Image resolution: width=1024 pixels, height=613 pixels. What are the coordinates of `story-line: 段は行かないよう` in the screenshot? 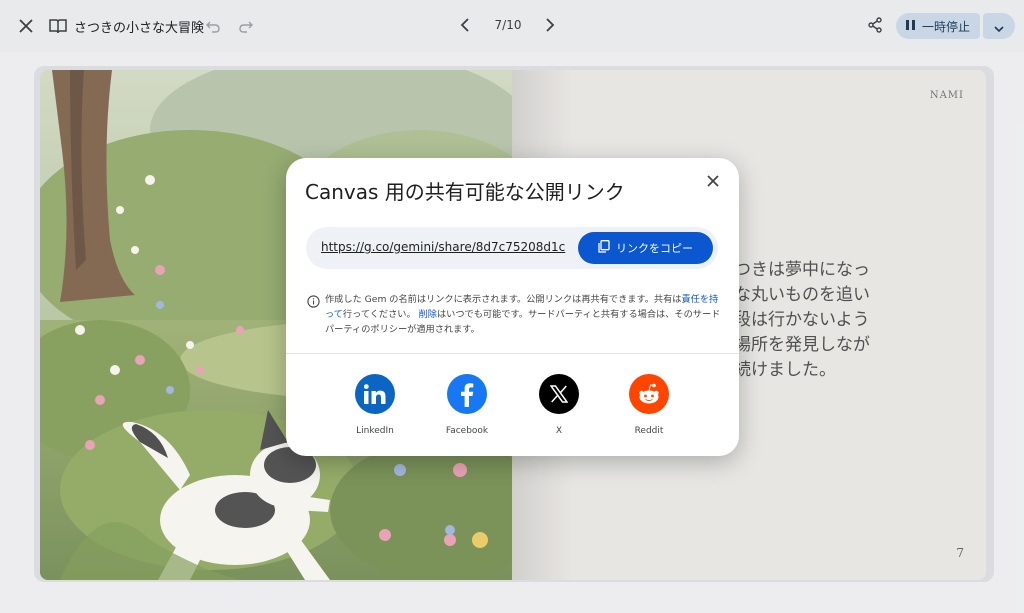 It's located at (802, 320).